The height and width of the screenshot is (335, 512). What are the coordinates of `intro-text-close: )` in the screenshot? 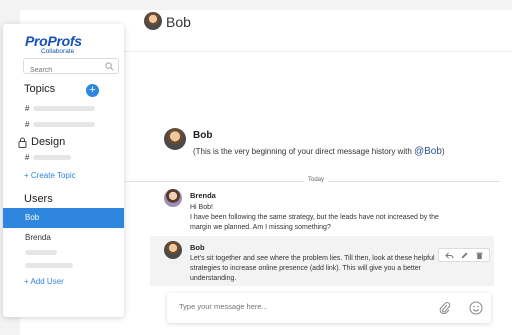 It's located at (443, 151).